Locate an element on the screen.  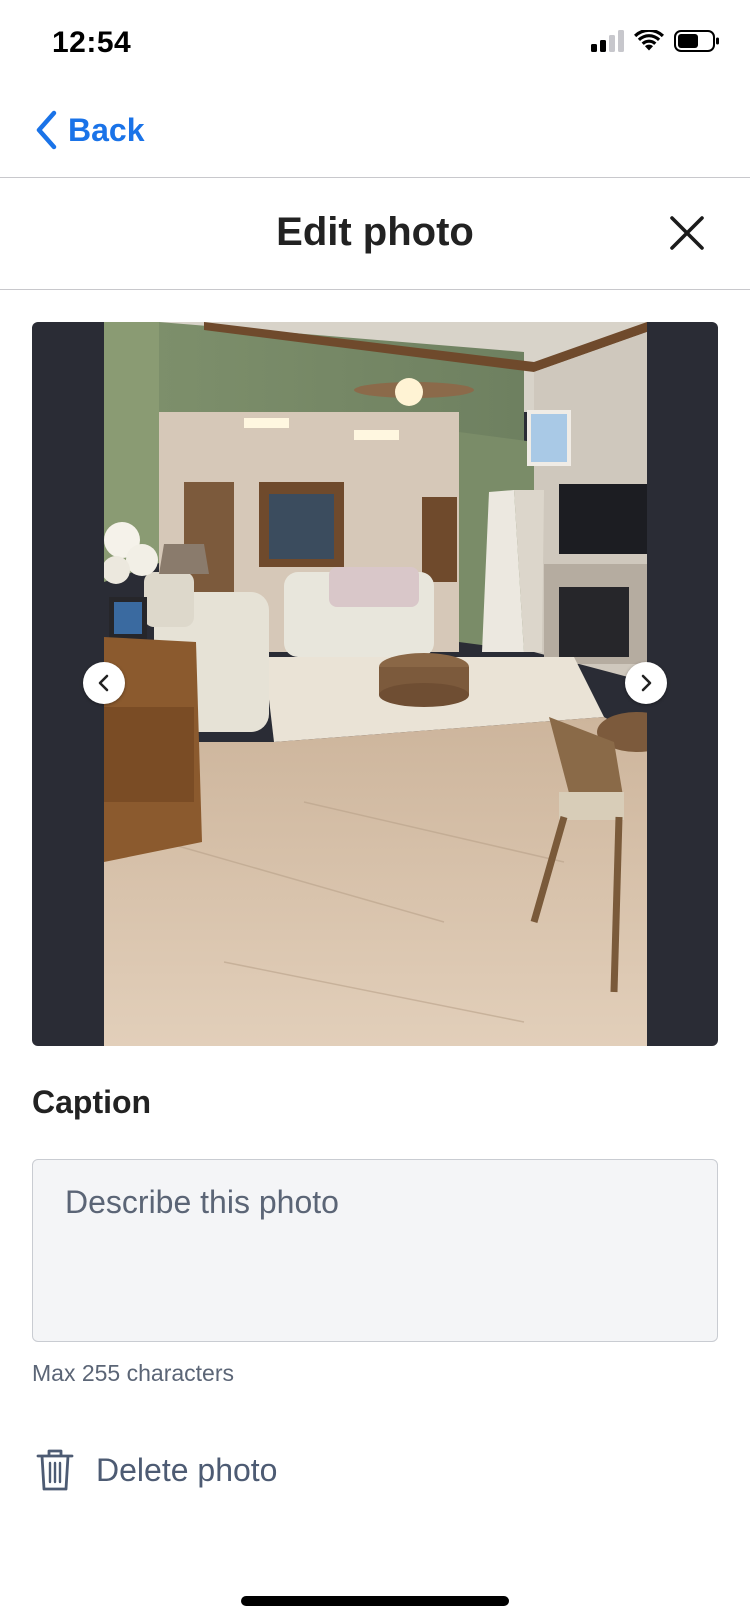
trash-icon is located at coordinates (55, 1470).